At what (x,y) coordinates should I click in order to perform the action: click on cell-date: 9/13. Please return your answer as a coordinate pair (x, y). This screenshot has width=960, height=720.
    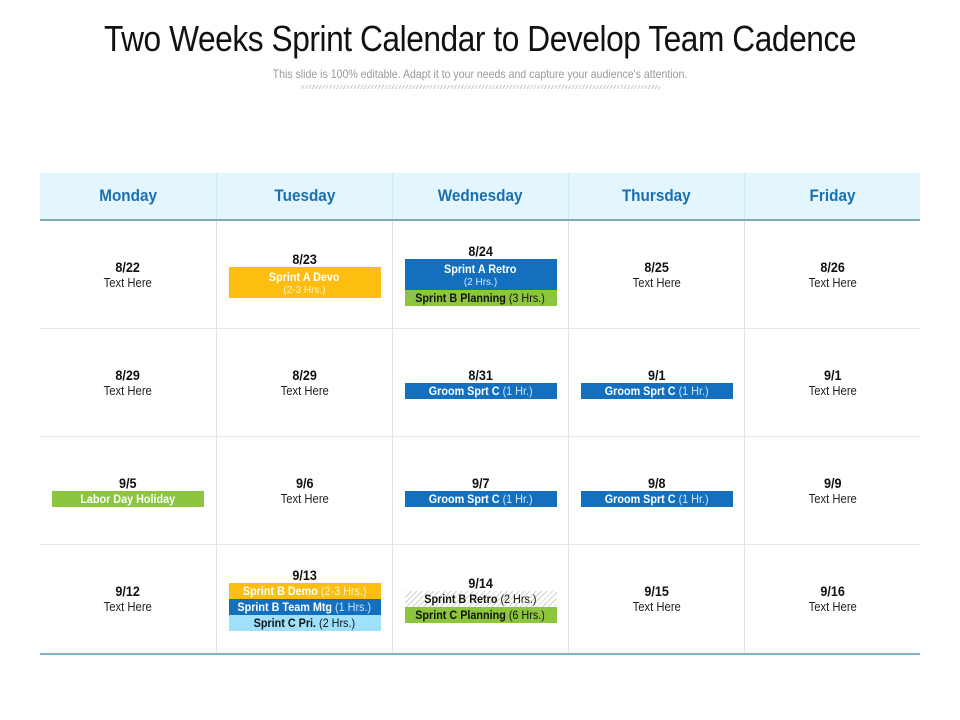
    Looking at the image, I should click on (304, 575).